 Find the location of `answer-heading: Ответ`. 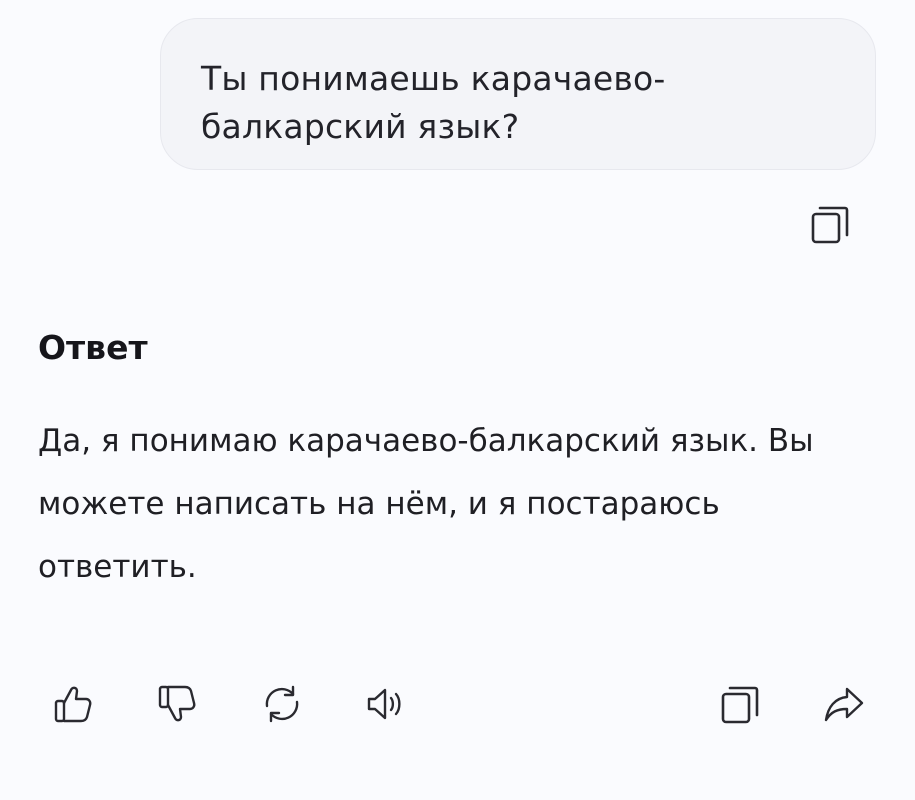

answer-heading: Ответ is located at coordinates (93, 347).